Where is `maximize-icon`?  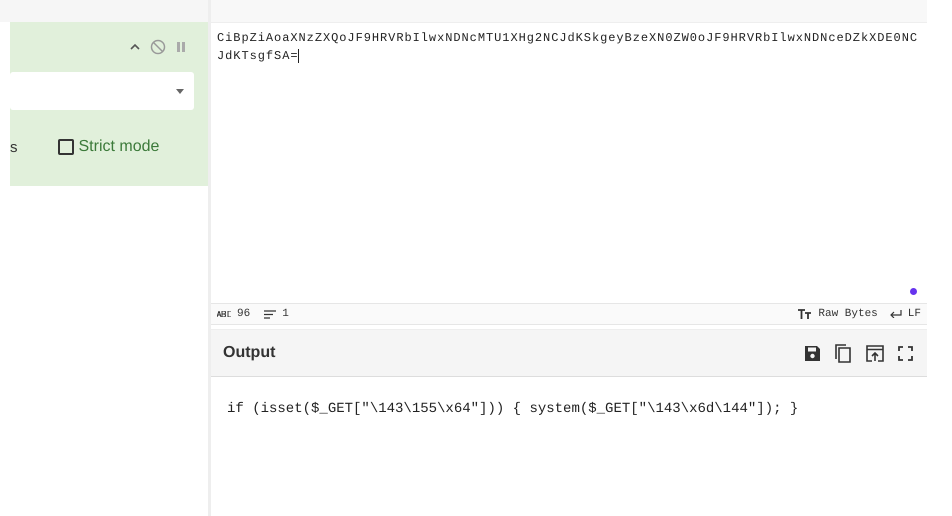 maximize-icon is located at coordinates (905, 353).